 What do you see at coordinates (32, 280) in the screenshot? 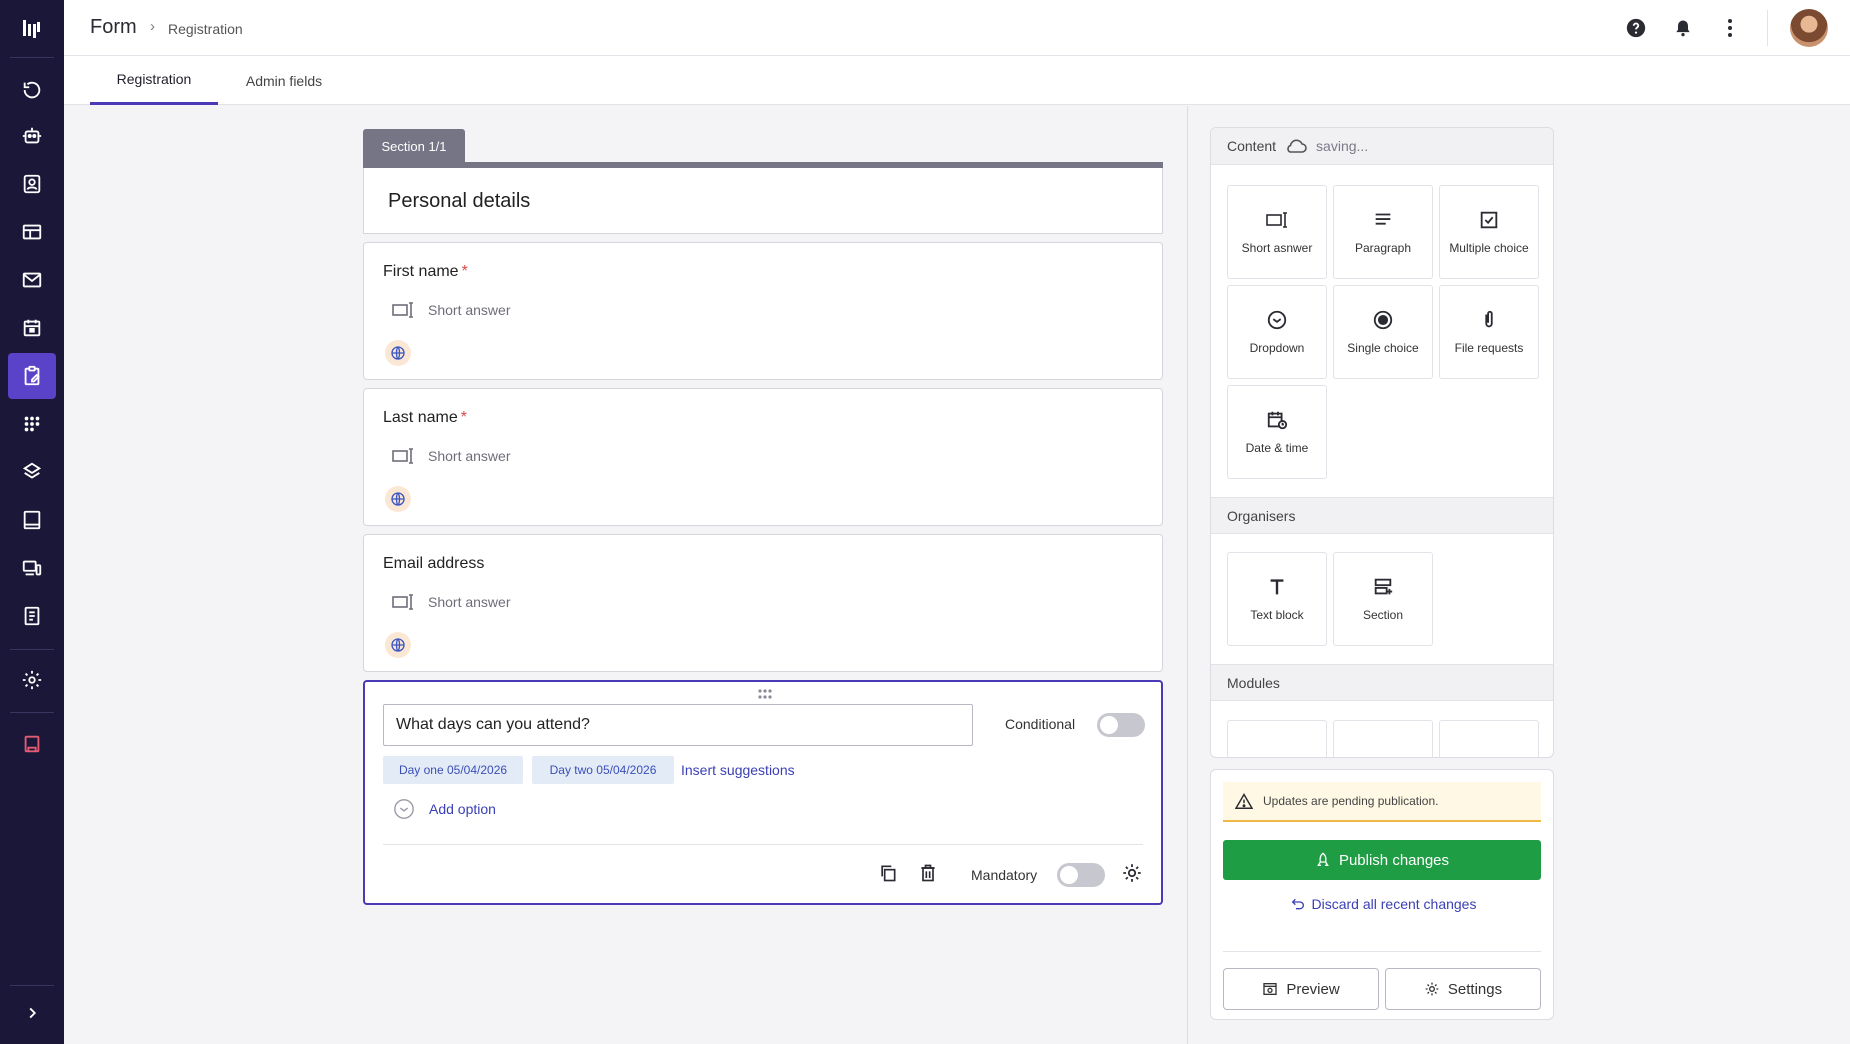
I see `nav-mail-icon` at bounding box center [32, 280].